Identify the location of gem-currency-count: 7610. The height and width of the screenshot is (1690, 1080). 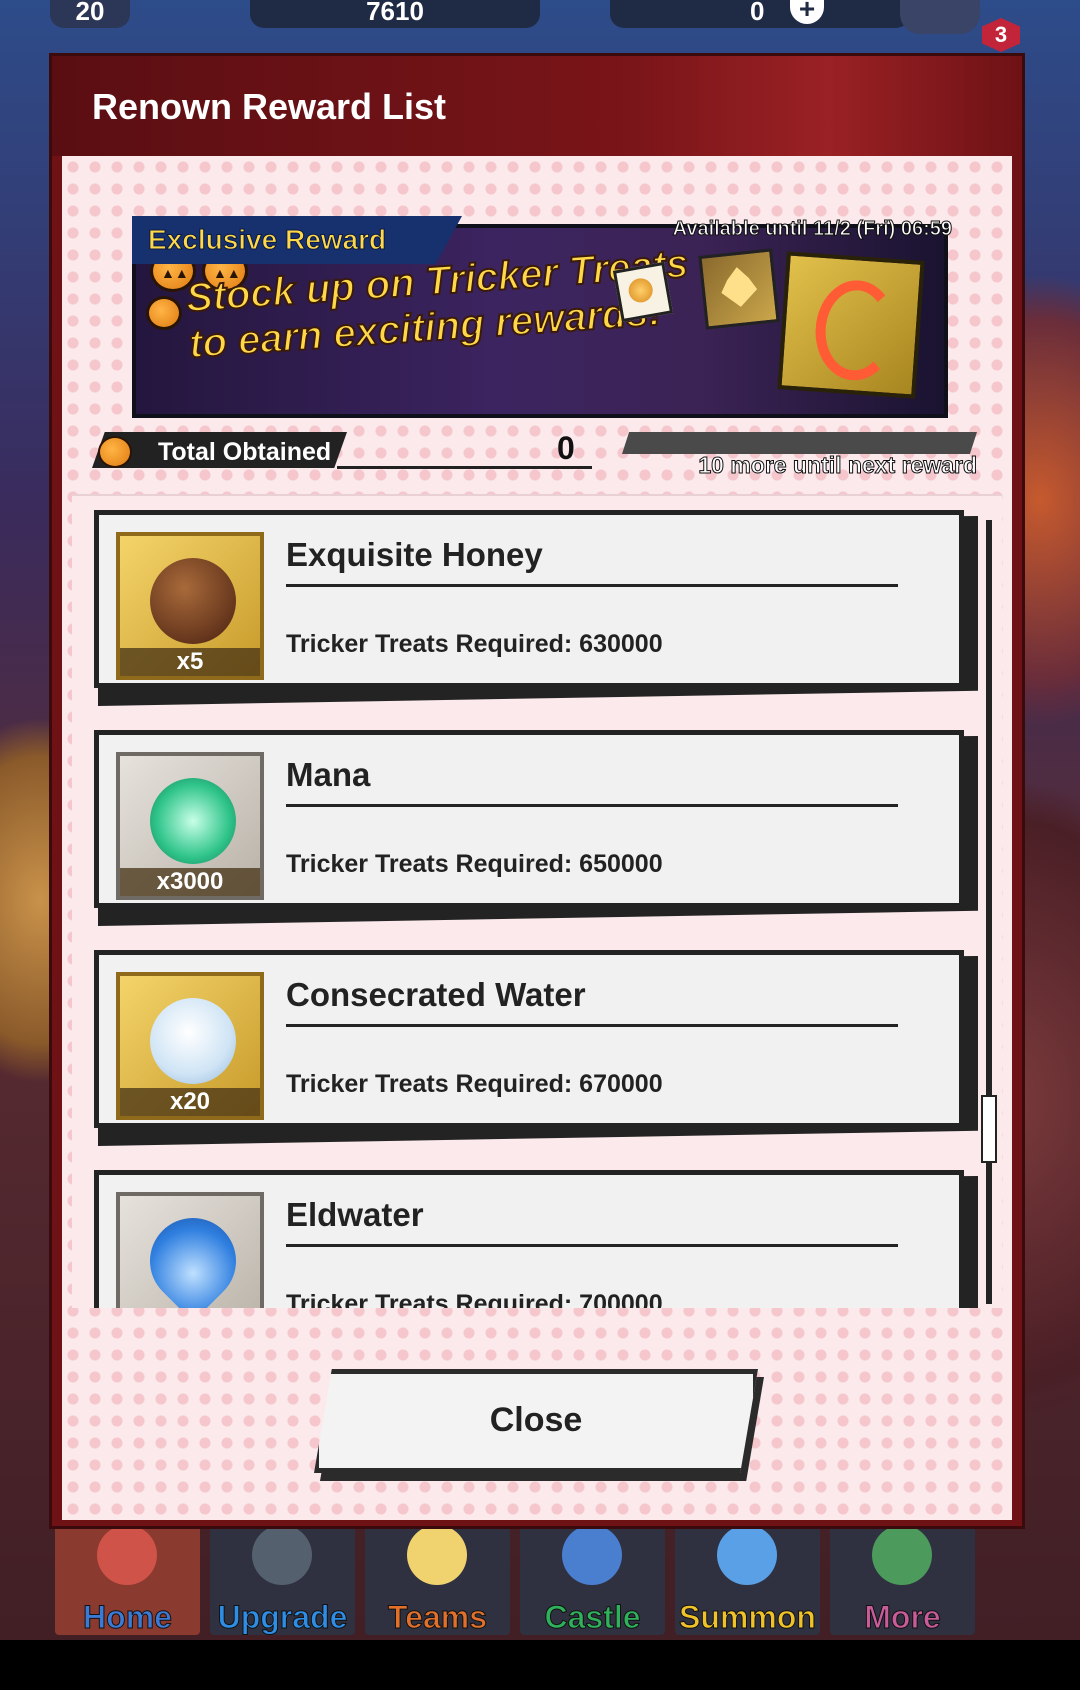
(395, 14).